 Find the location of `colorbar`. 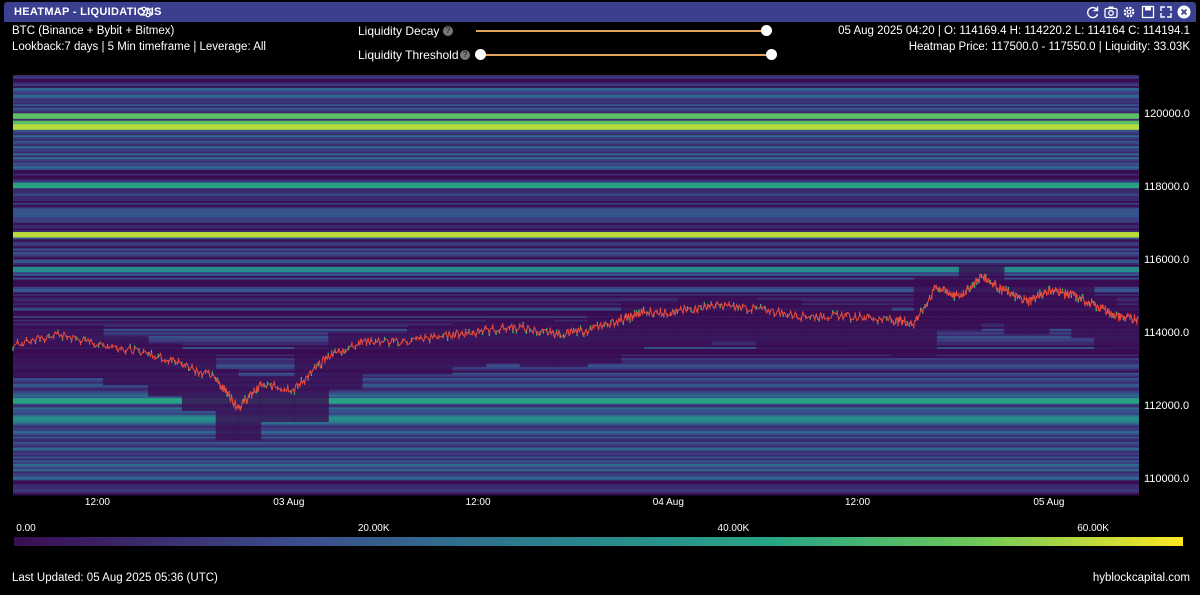

colorbar is located at coordinates (598, 541).